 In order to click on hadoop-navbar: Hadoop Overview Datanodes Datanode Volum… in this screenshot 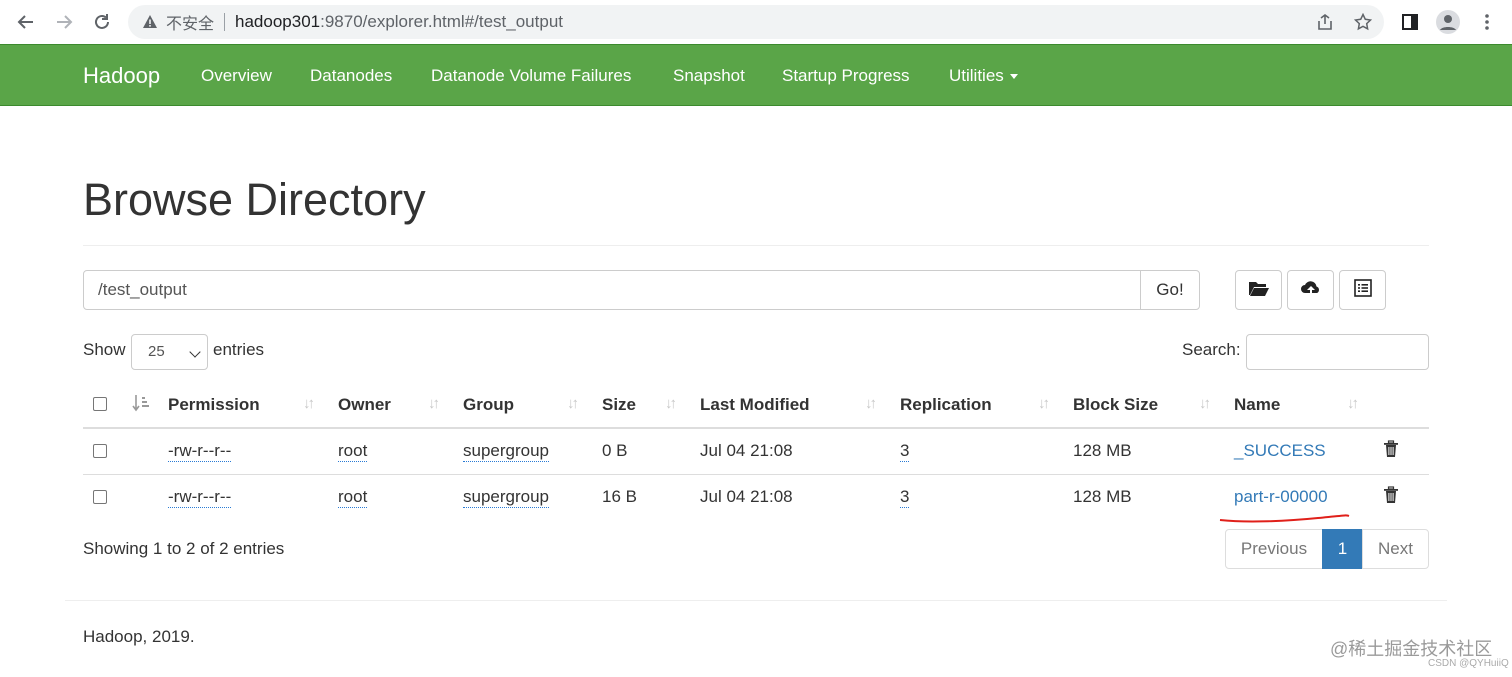, I will do `click(756, 75)`.